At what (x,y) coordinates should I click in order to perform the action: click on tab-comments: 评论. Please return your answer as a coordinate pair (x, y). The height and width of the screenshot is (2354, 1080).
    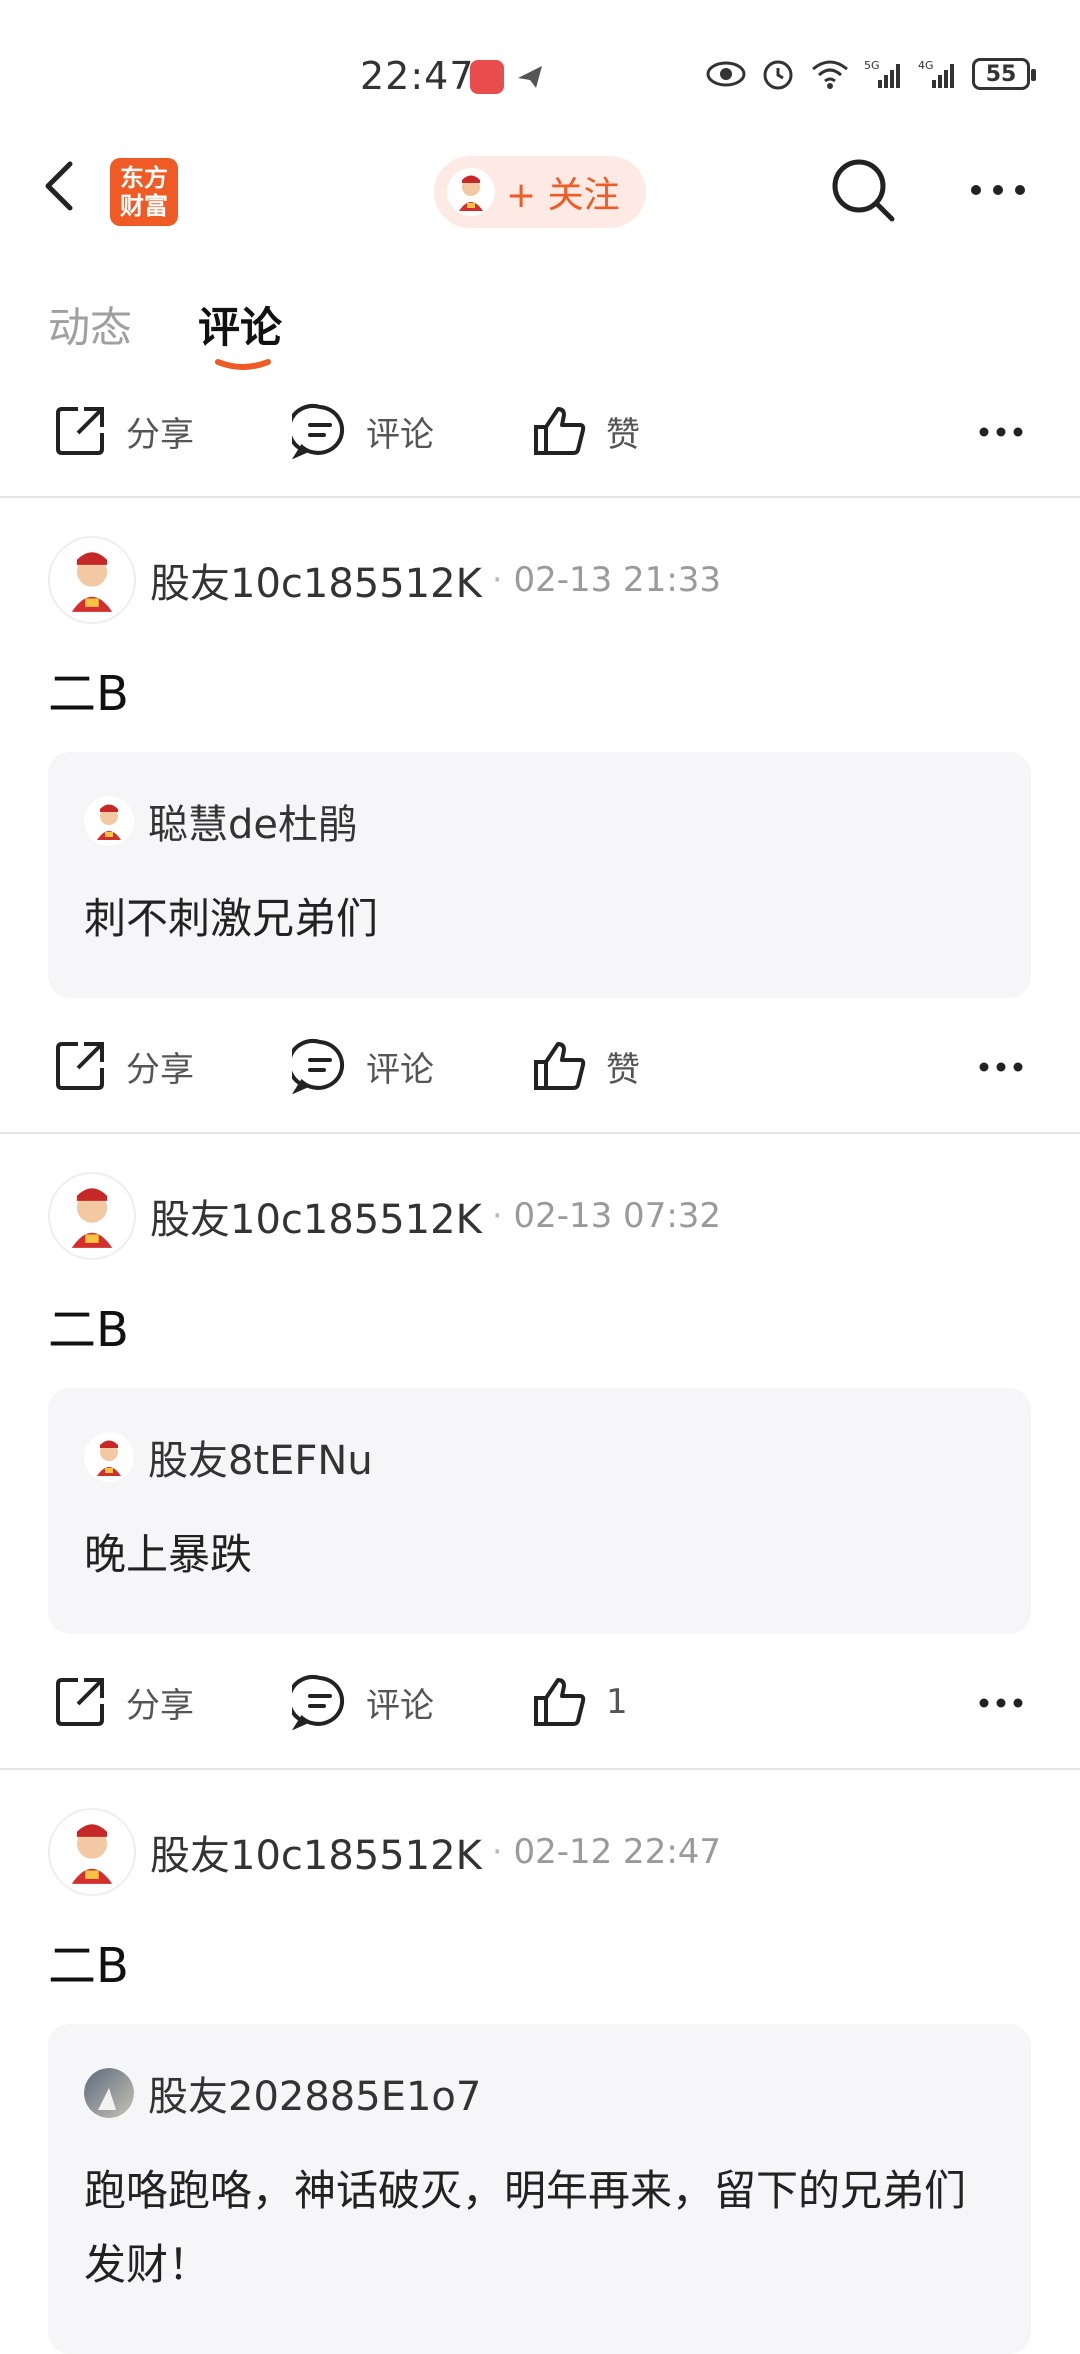
    Looking at the image, I should click on (240, 324).